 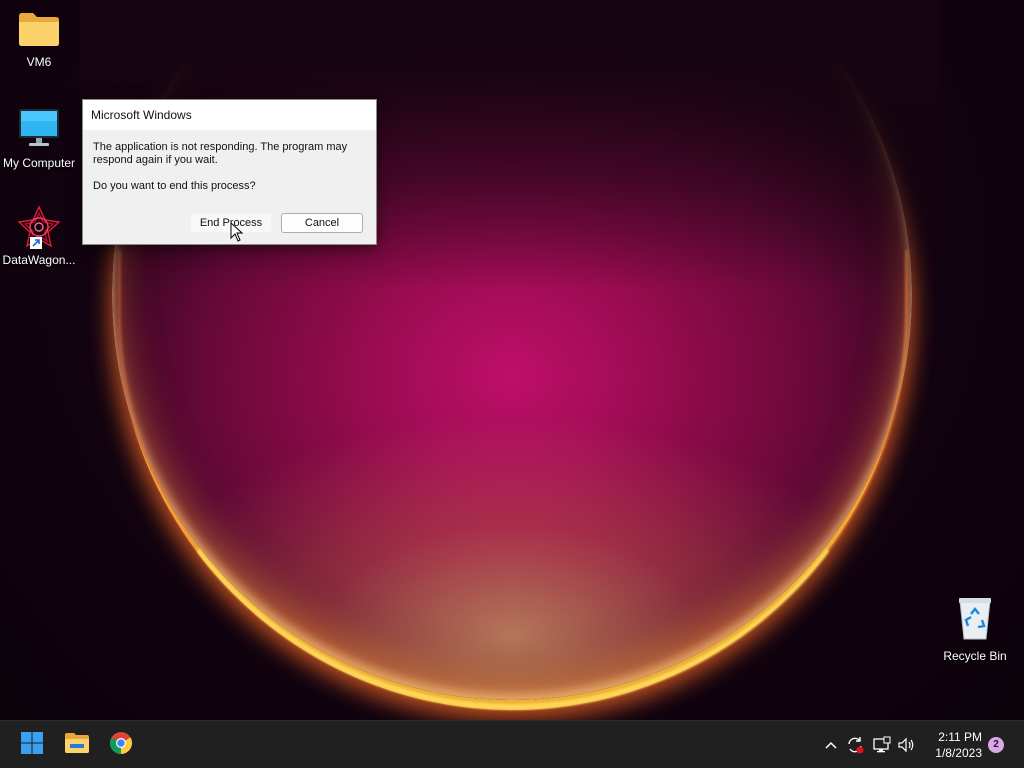 I want to click on mouse-pointer-icon, so click(x=237, y=234).